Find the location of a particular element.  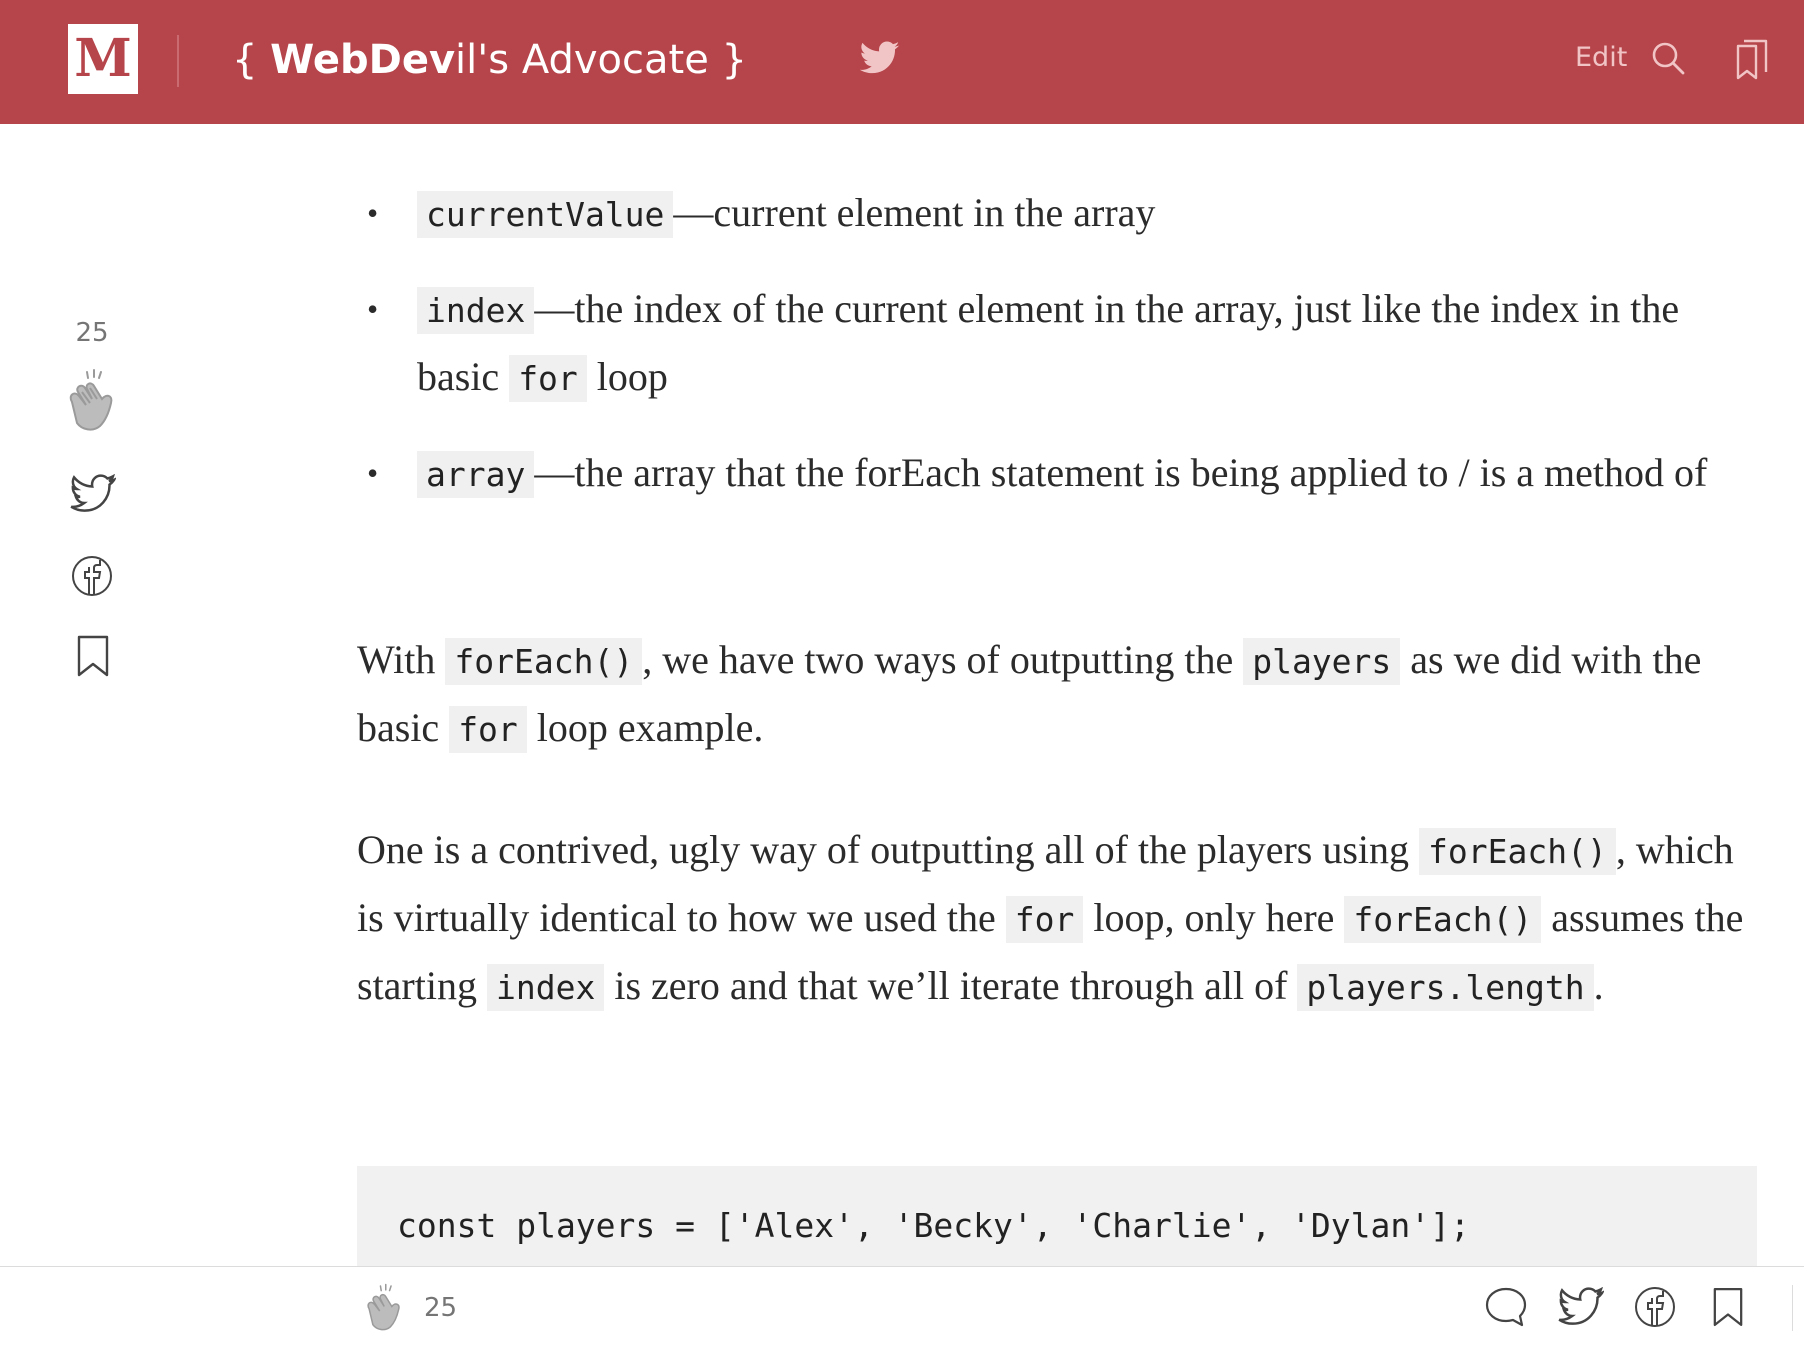

inline-code: players is located at coordinates (1322, 661).